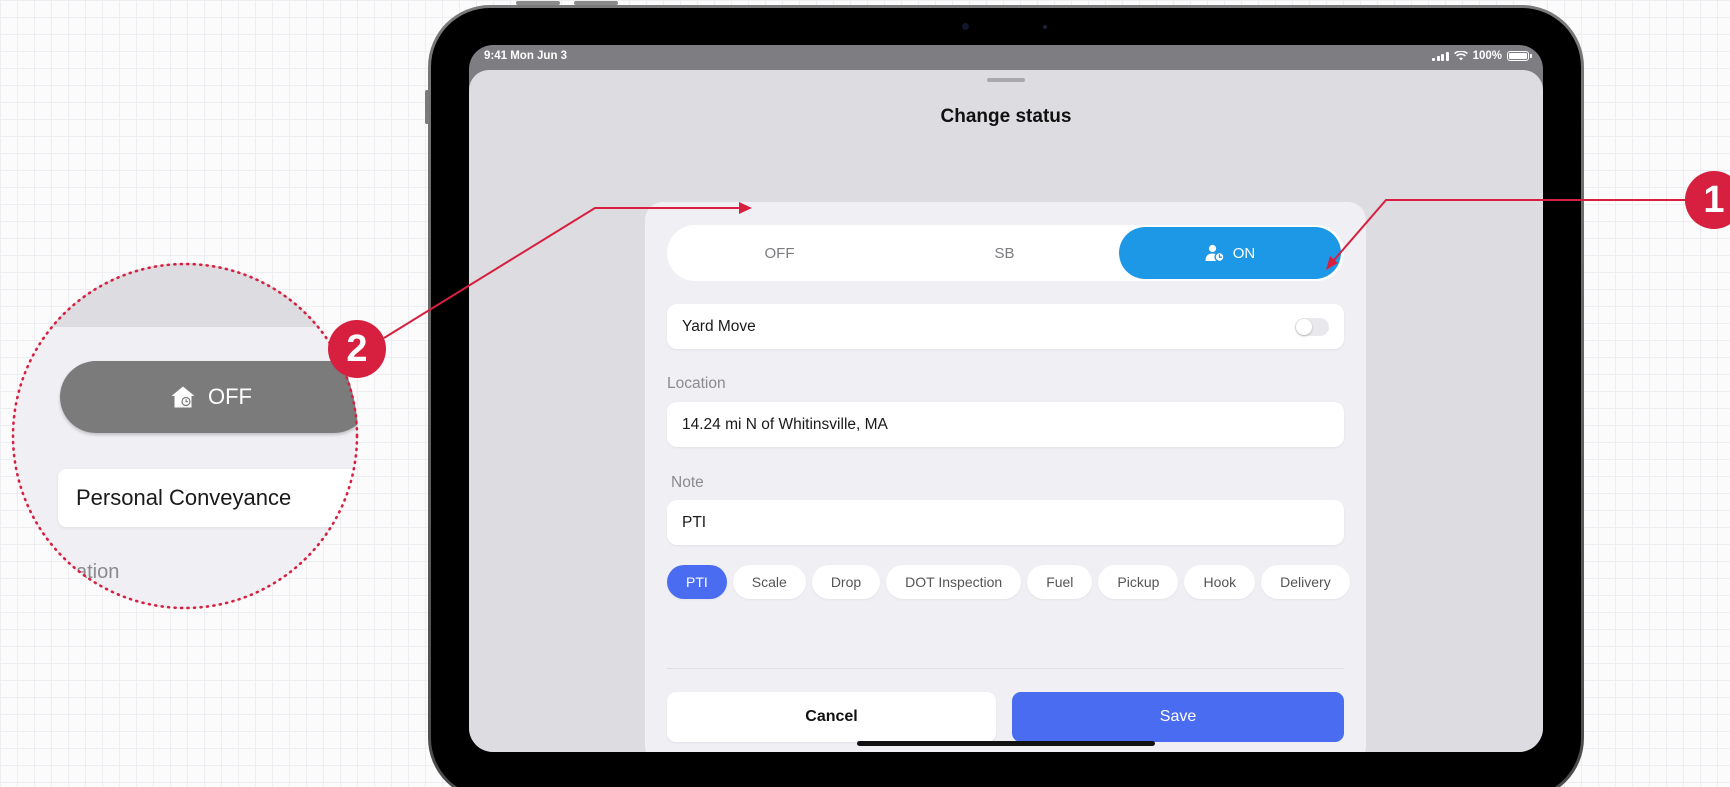 Image resolution: width=1730 pixels, height=787 pixels. Describe the element at coordinates (1244, 253) in the screenshot. I see `segment-on-label: ON` at that location.